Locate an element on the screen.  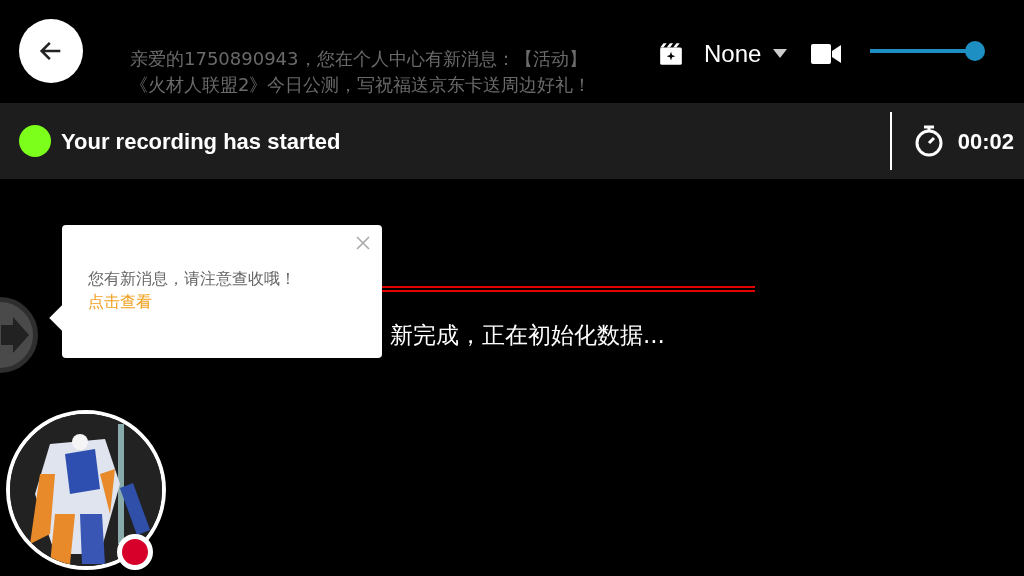
recording-timer: 00:02 is located at coordinates (985, 141).